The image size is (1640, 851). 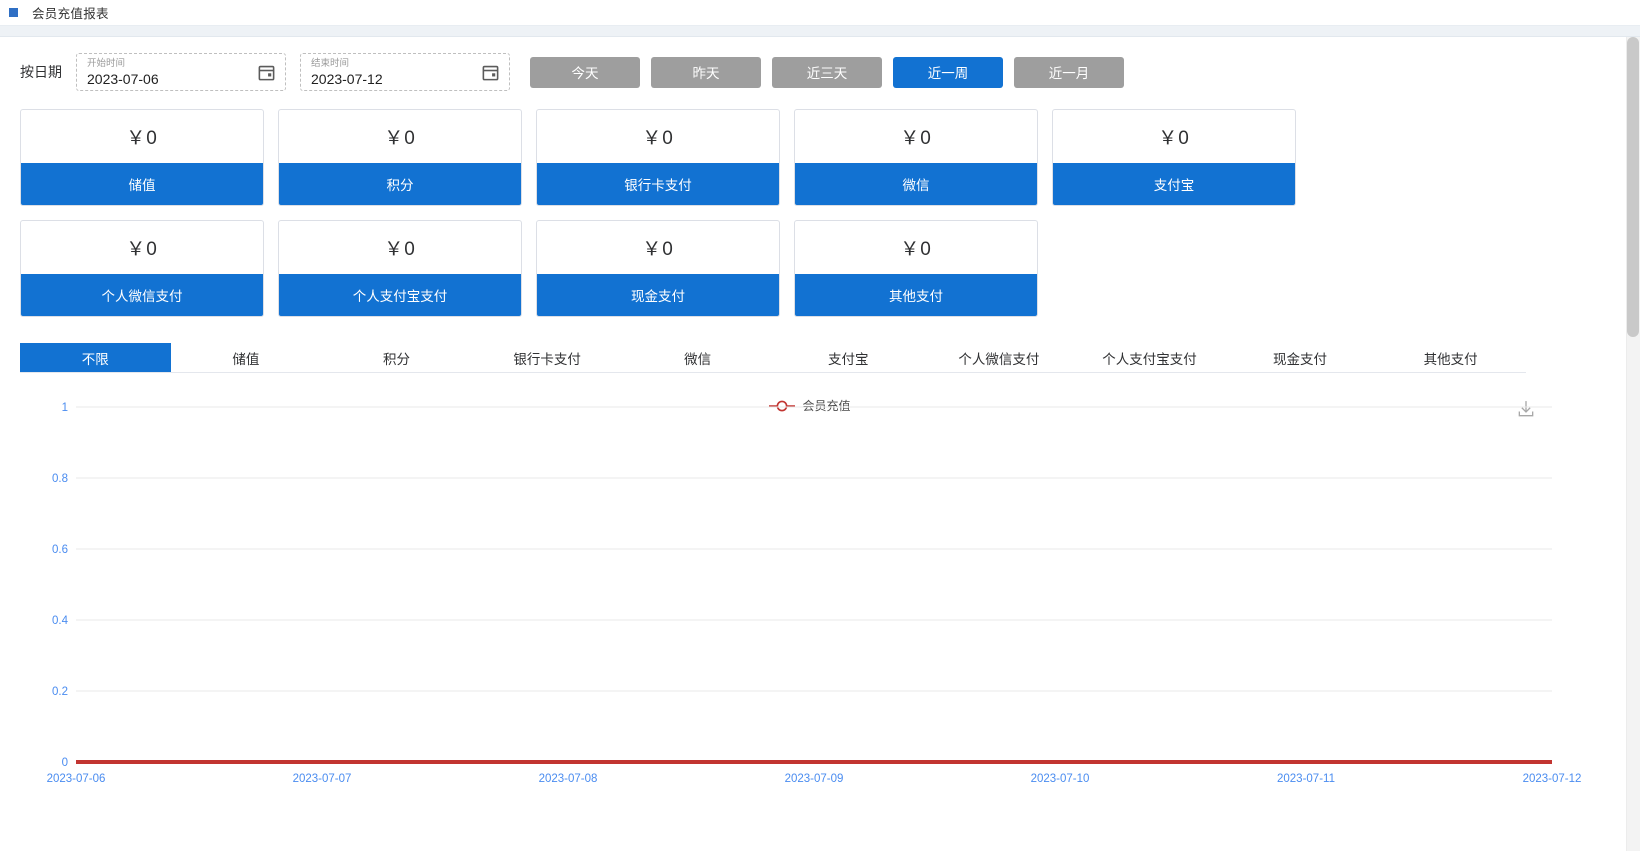 I want to click on x-tick: 2023-07-07, so click(x=322, y=779).